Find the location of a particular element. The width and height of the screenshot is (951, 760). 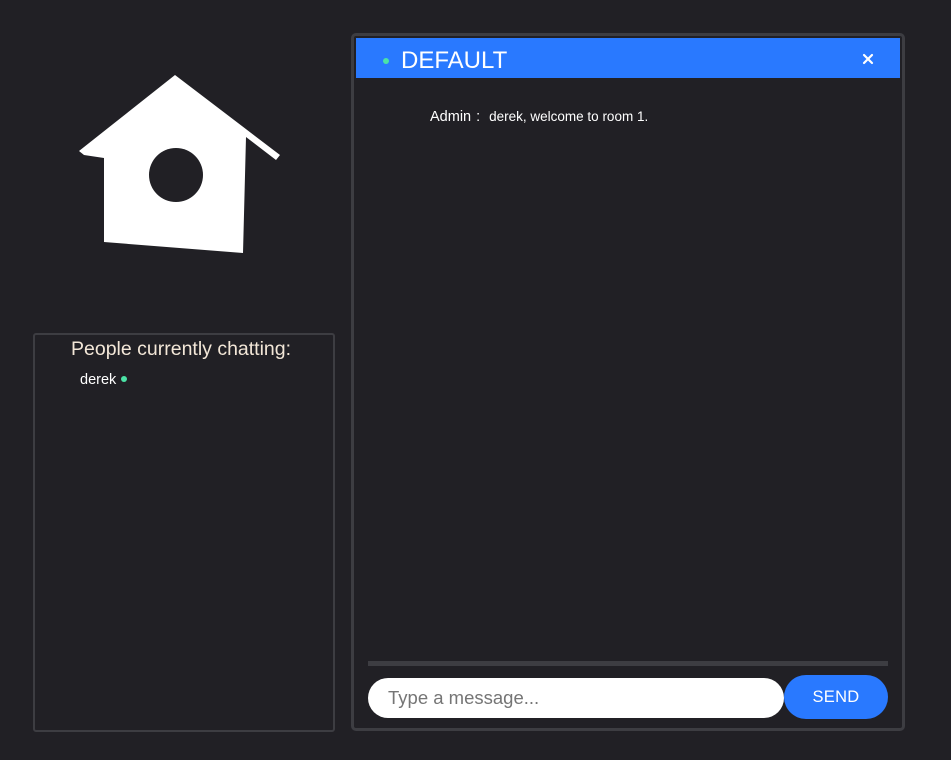

people-heading: People currently chatting: is located at coordinates (181, 349).